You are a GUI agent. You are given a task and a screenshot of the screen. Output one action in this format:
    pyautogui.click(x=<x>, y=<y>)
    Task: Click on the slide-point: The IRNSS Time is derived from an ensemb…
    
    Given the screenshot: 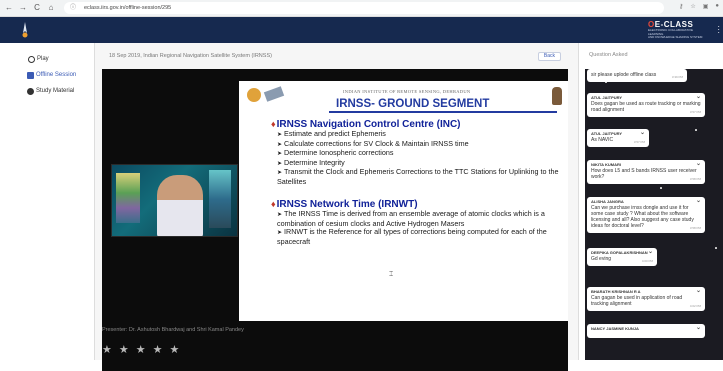 What is the action you would take?
    pyautogui.click(x=419, y=218)
    